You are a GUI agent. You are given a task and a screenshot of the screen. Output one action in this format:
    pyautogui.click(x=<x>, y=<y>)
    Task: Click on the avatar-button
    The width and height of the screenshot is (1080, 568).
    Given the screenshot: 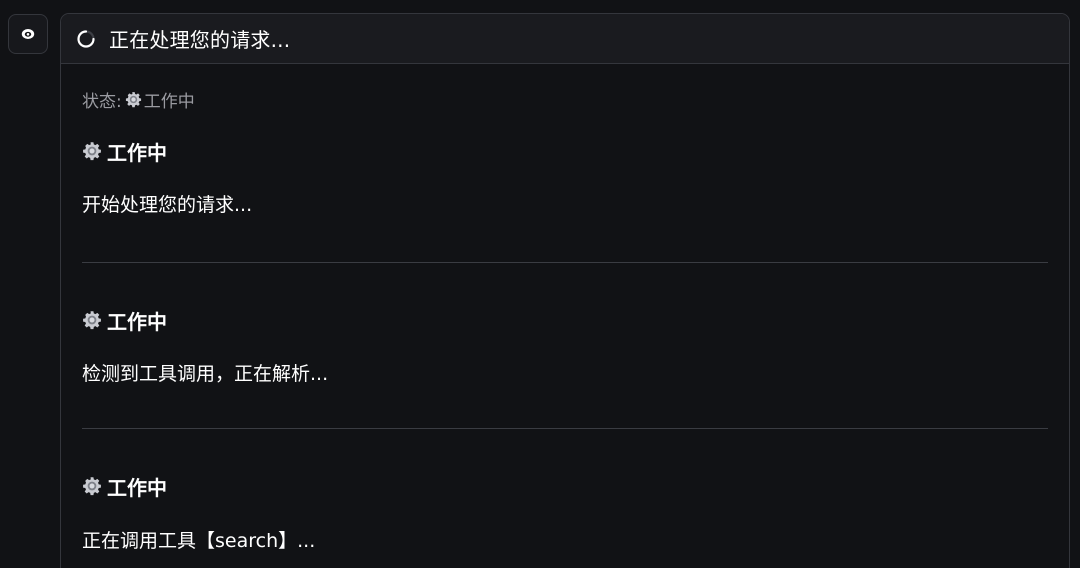 What is the action you would take?
    pyautogui.click(x=28, y=34)
    